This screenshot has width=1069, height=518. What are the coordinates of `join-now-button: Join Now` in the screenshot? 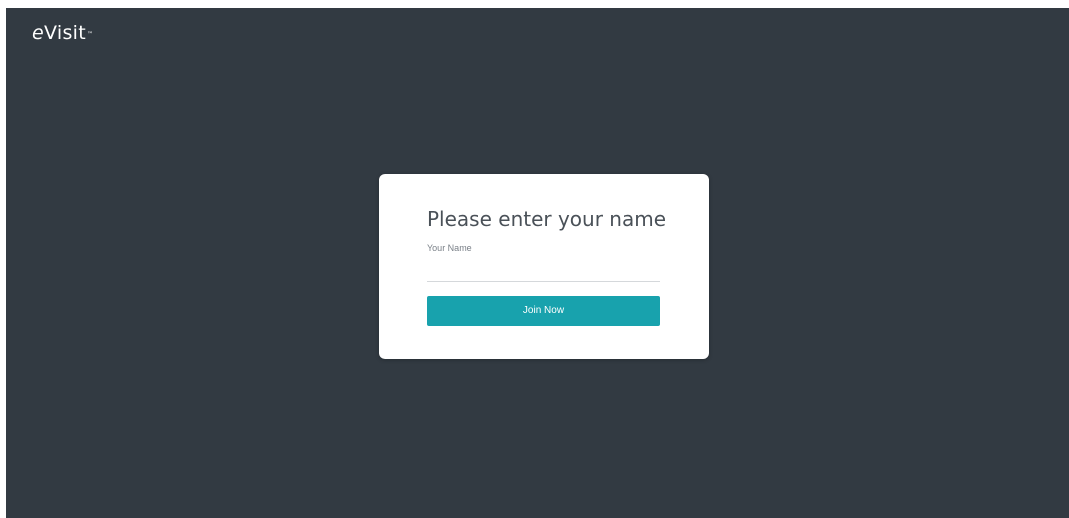 It's located at (543, 311).